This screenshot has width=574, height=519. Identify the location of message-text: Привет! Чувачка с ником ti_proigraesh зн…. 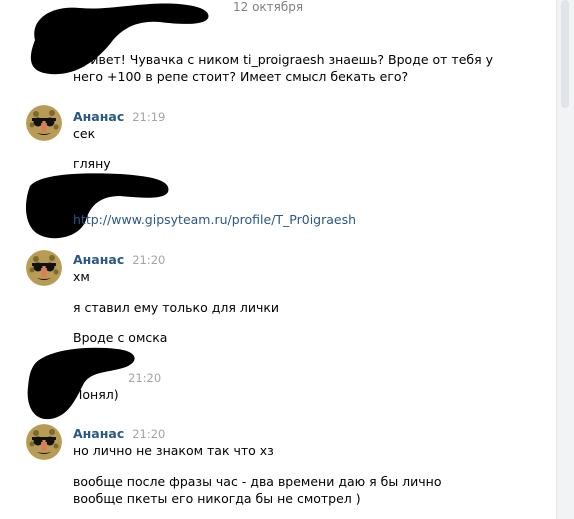
(283, 59).